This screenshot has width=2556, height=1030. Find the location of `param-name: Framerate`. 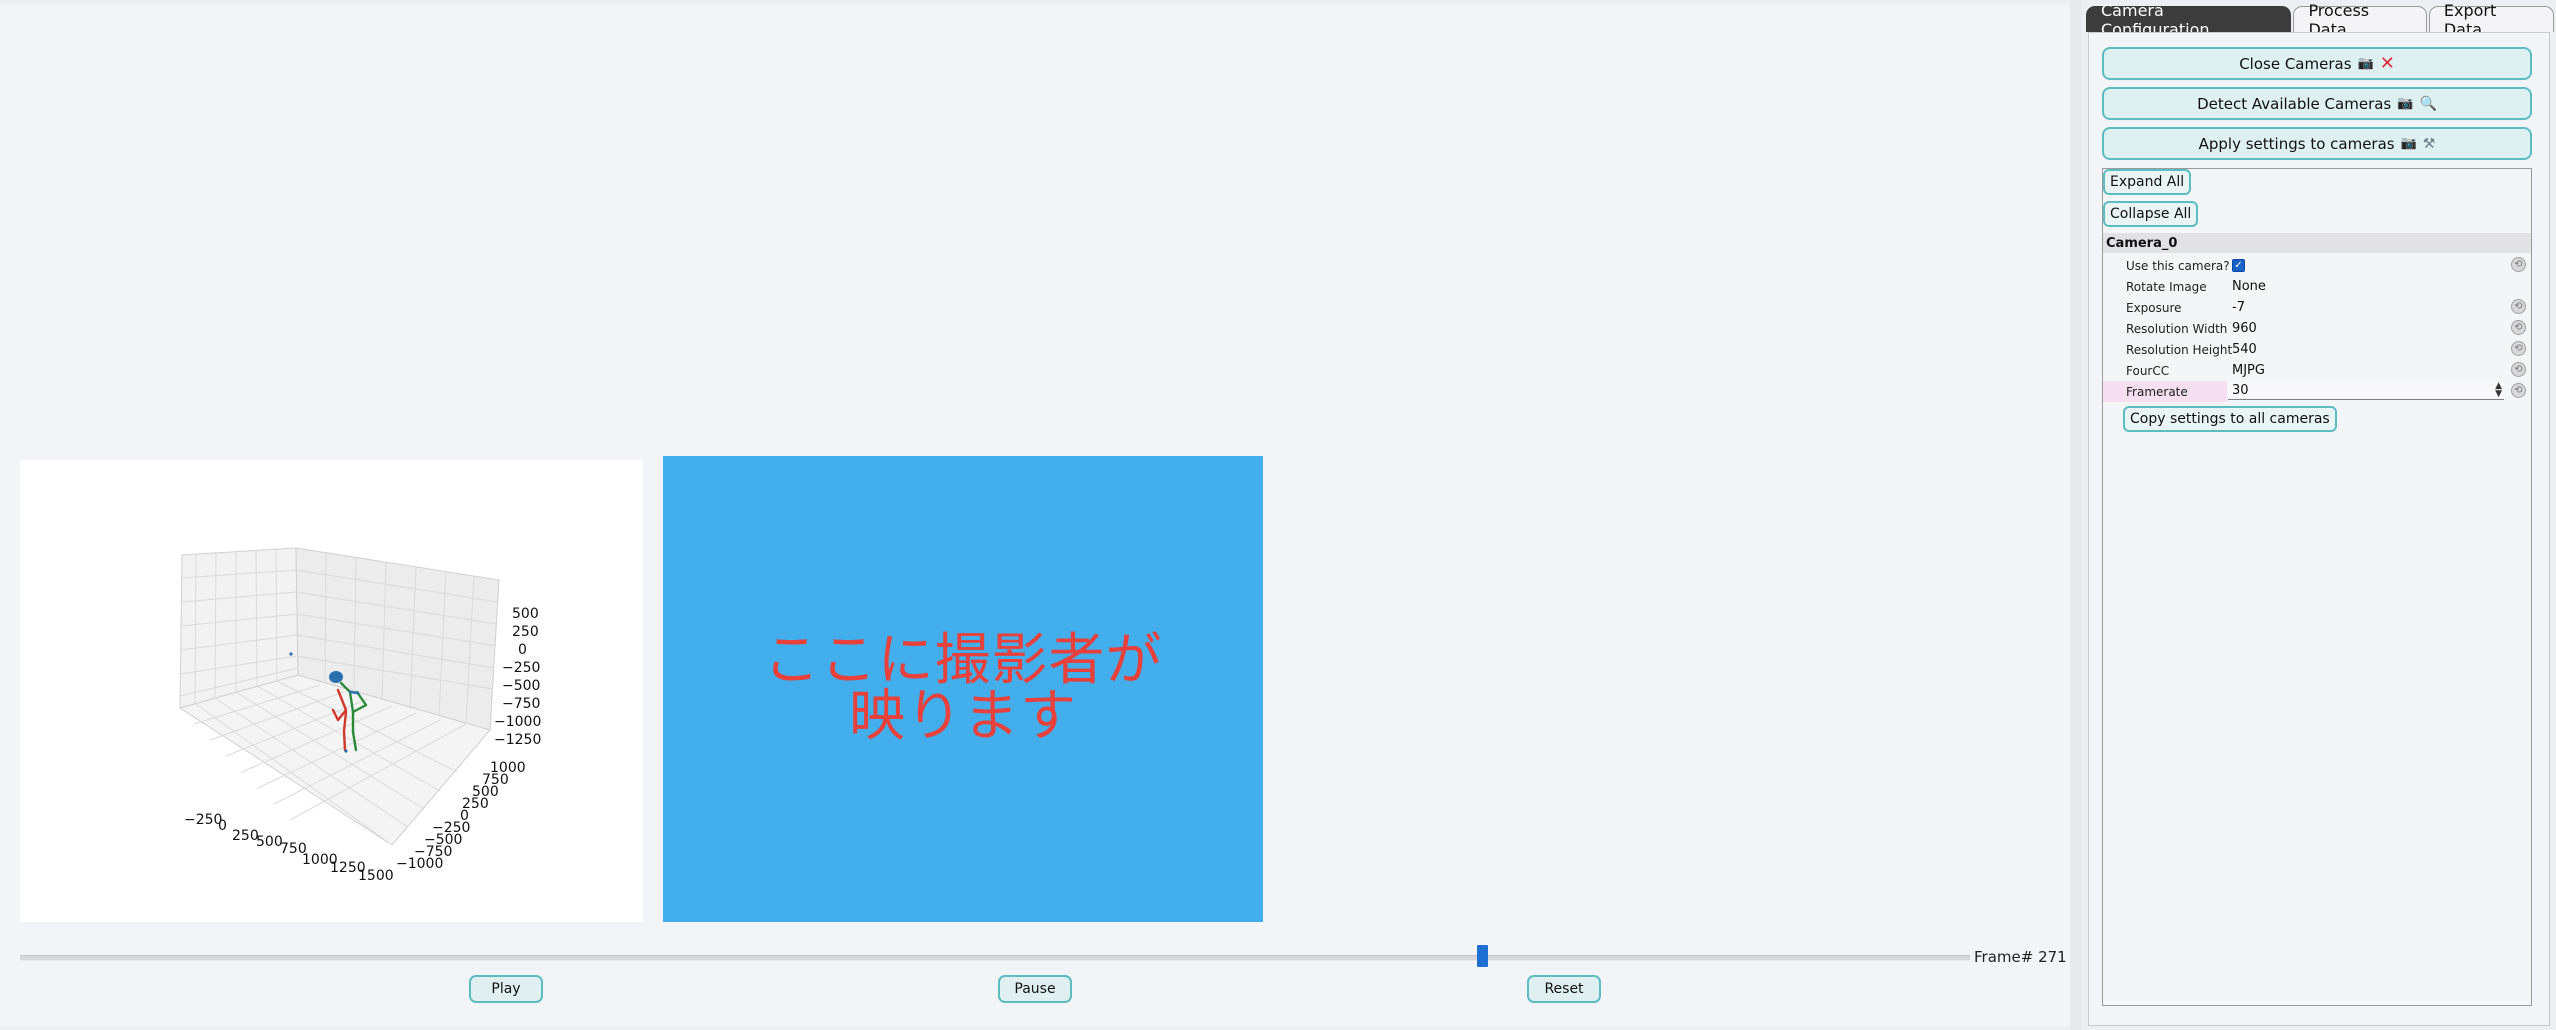

param-name: Framerate is located at coordinates (2157, 391).